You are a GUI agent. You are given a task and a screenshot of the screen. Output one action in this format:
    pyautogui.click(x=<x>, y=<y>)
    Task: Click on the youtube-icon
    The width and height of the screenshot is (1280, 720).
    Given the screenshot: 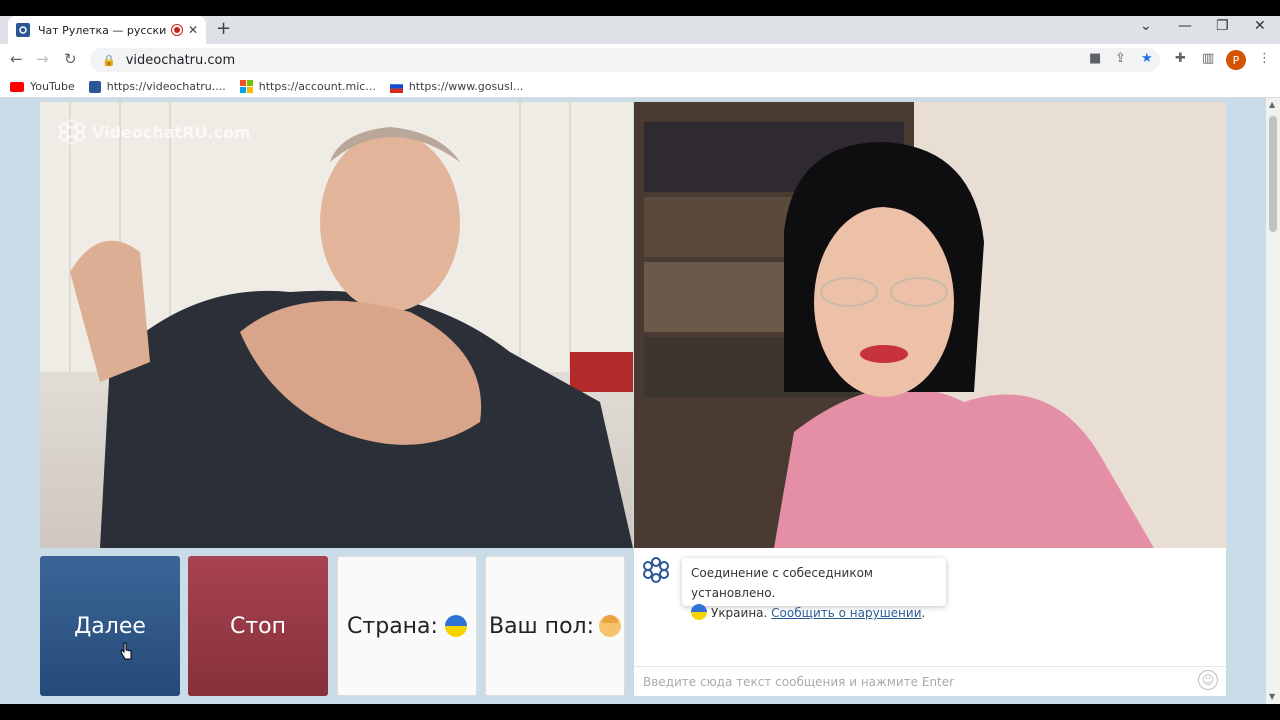 What is the action you would take?
    pyautogui.click(x=17, y=86)
    